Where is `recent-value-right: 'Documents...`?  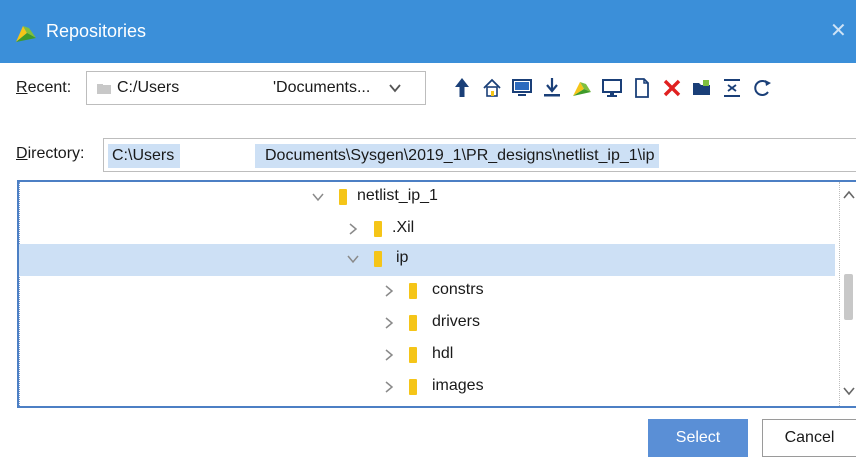
recent-value-right: 'Documents... is located at coordinates (322, 87).